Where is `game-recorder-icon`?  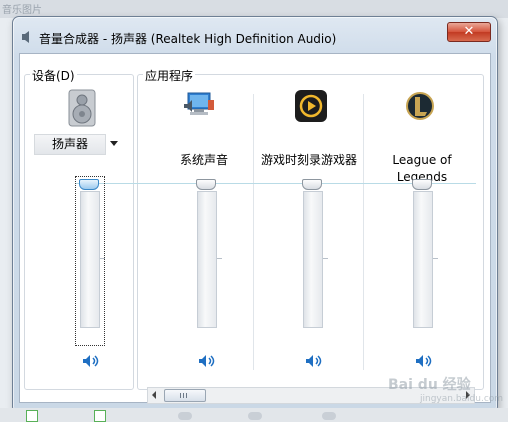 game-recorder-icon is located at coordinates (311, 106).